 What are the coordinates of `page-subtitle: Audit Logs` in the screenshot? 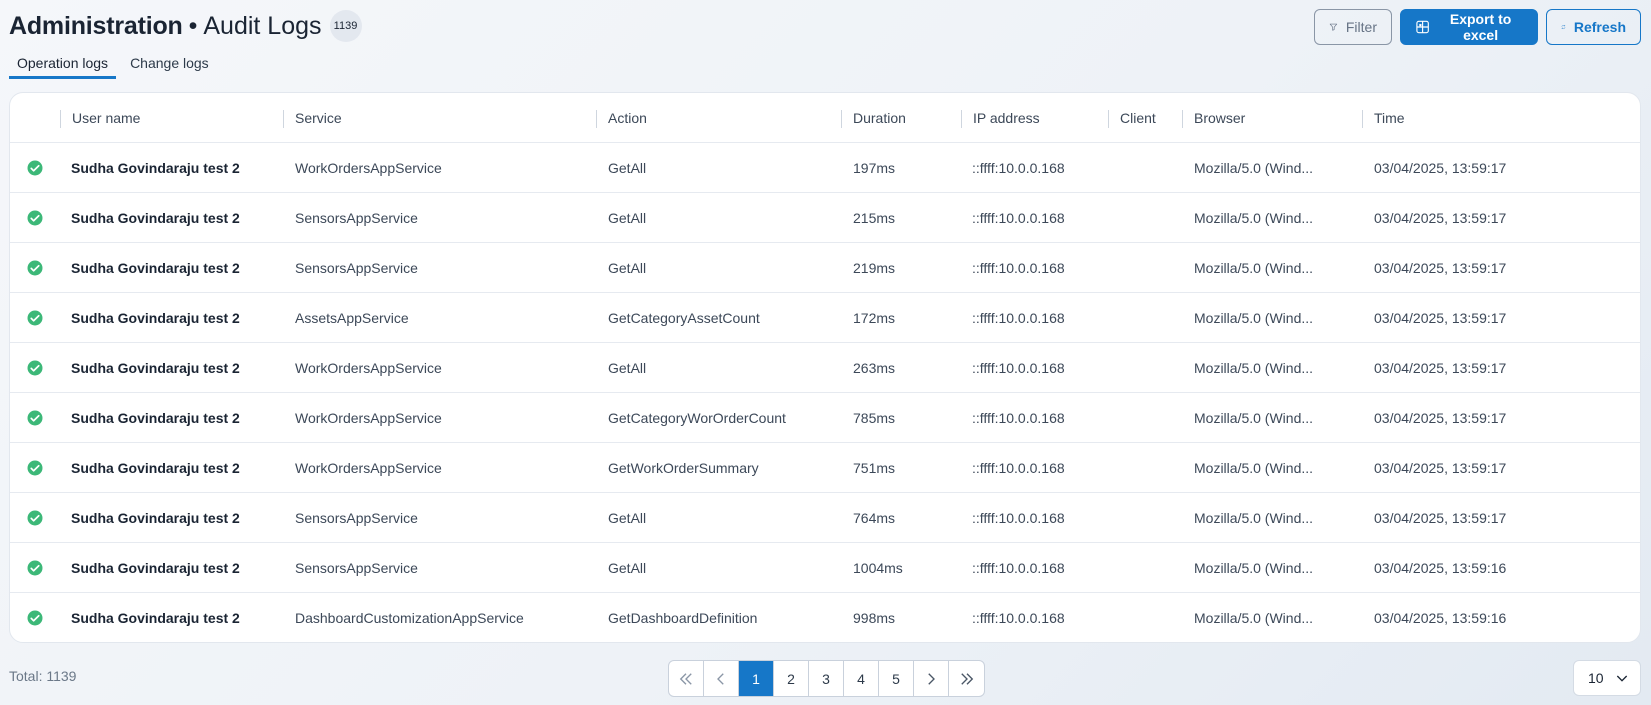 It's located at (262, 25).